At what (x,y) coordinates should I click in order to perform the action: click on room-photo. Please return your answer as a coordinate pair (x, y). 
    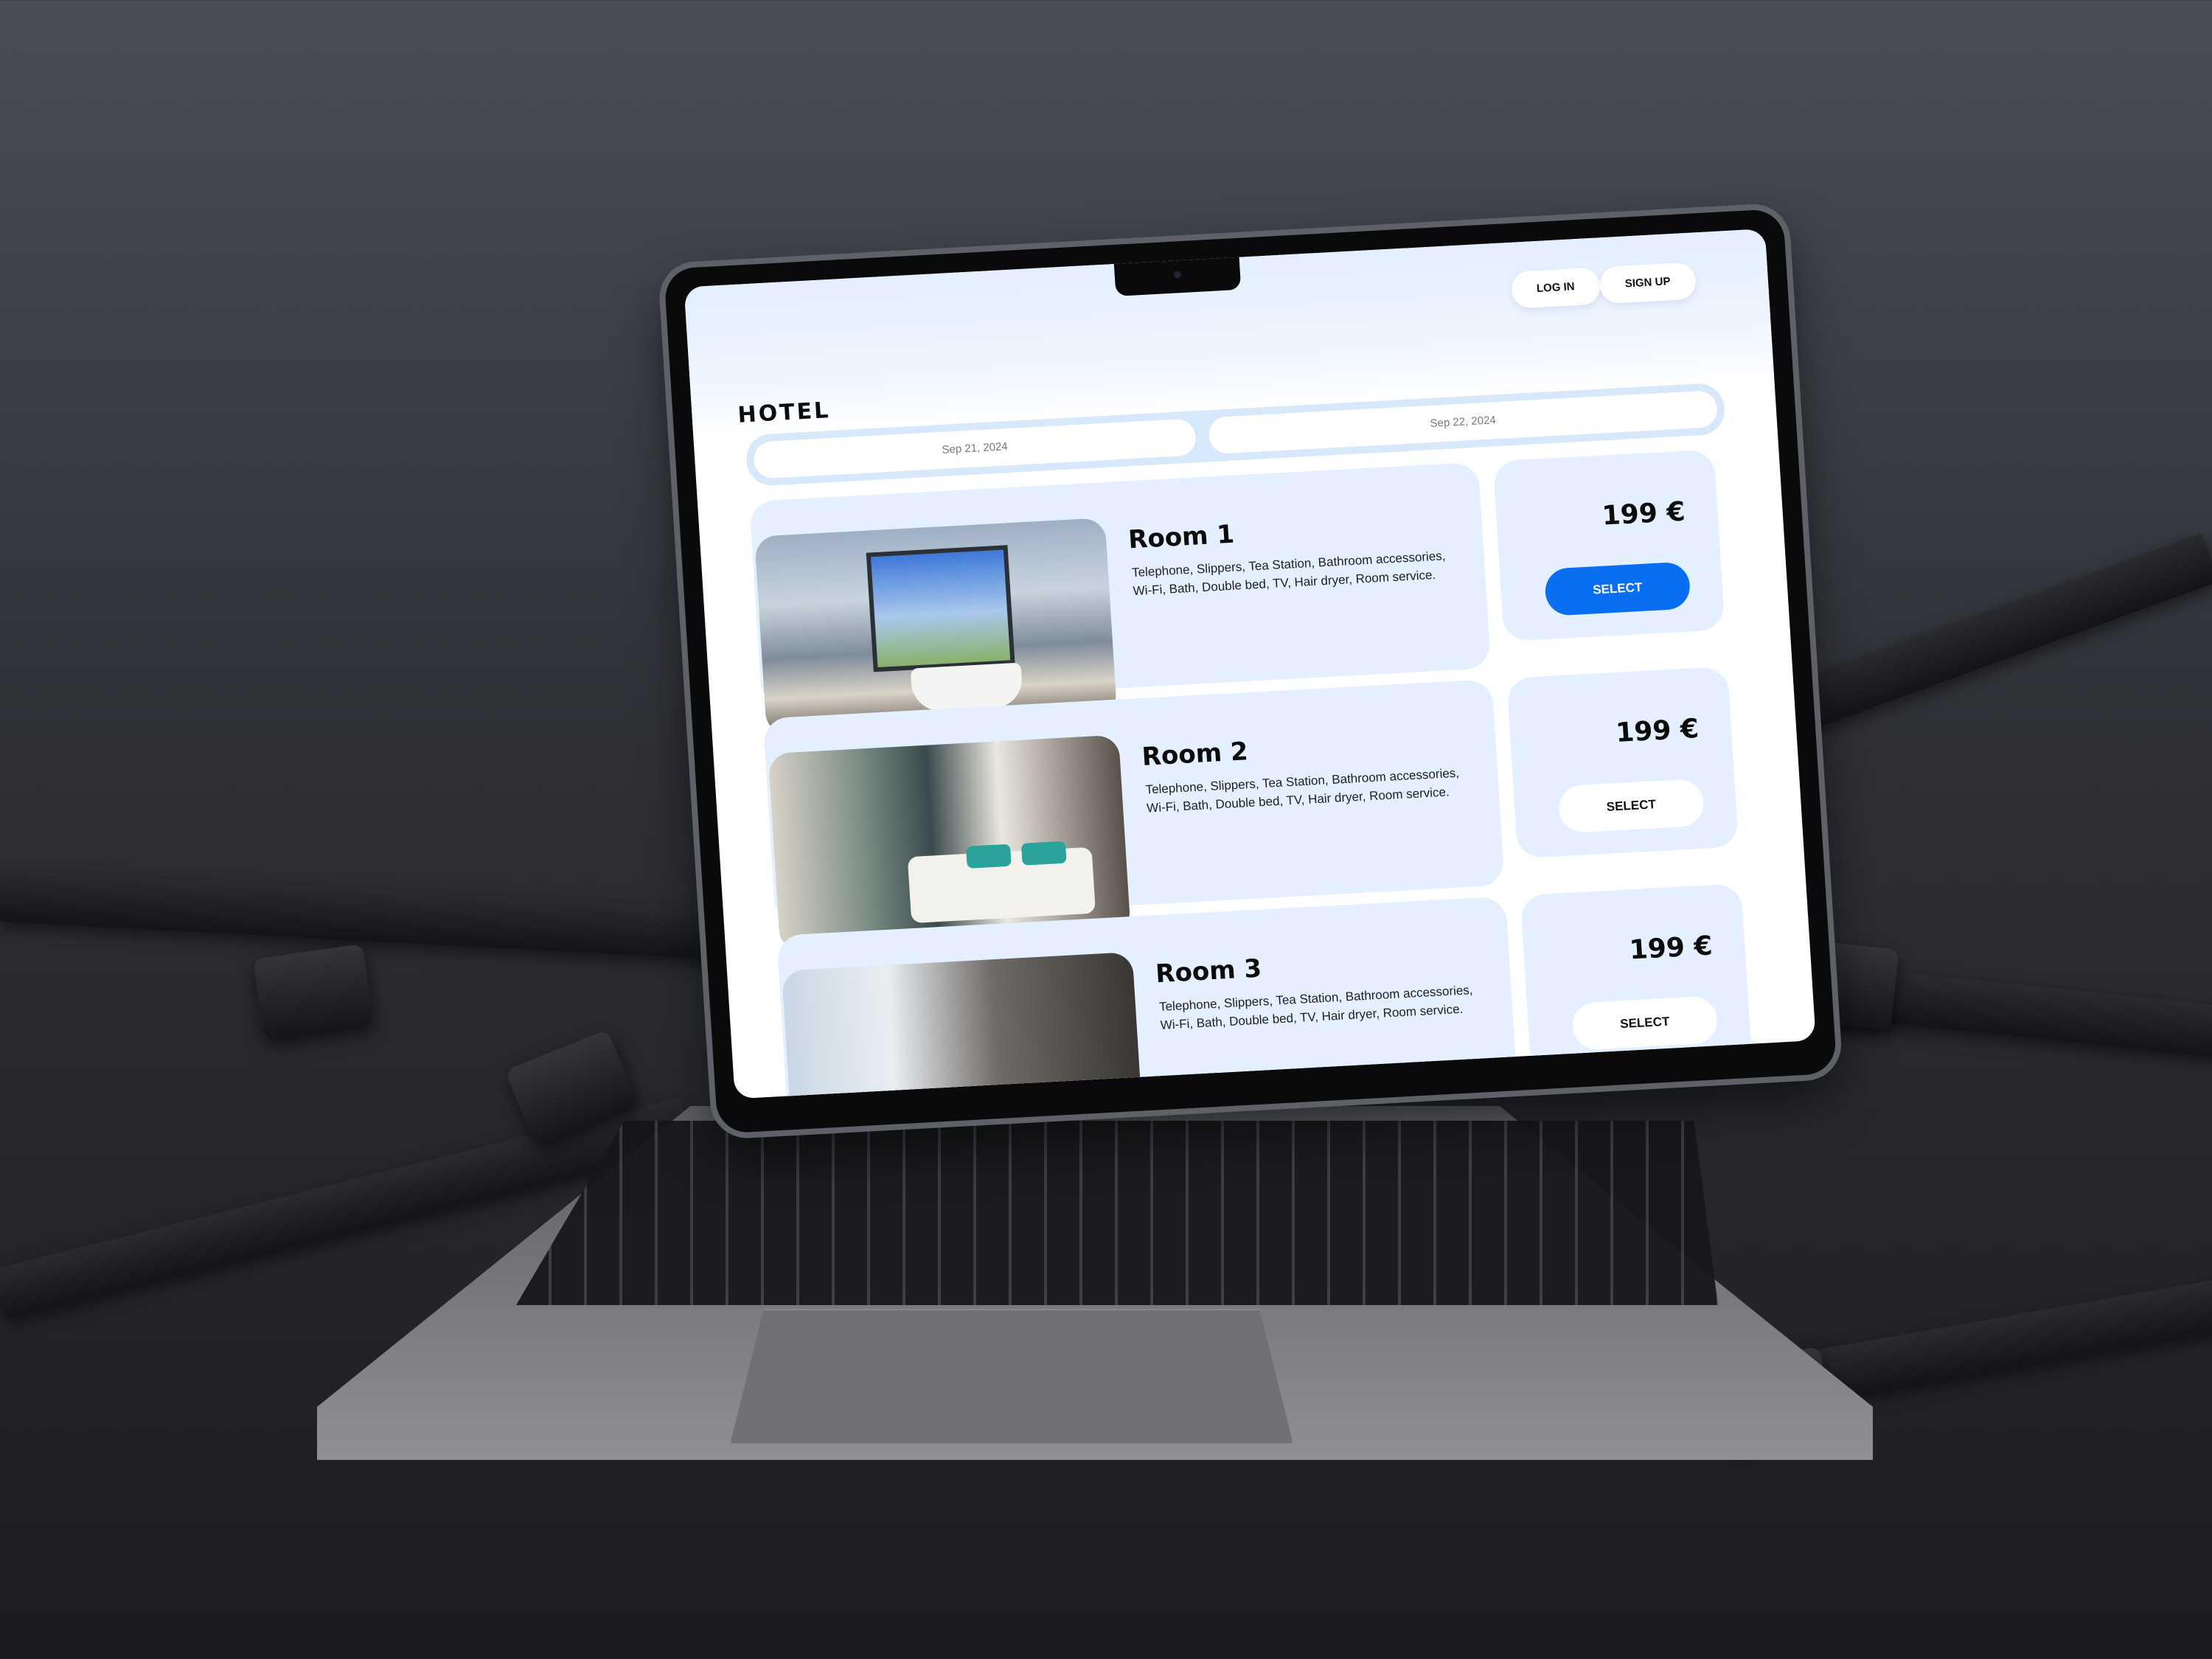
    Looking at the image, I should click on (963, 1025).